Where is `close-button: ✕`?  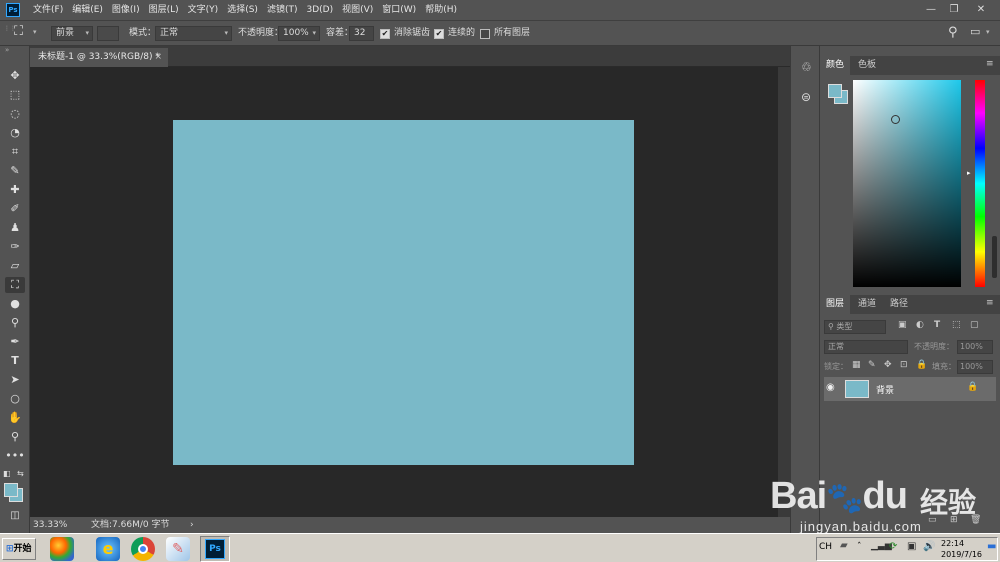
close-button: ✕ is located at coordinates (981, 10).